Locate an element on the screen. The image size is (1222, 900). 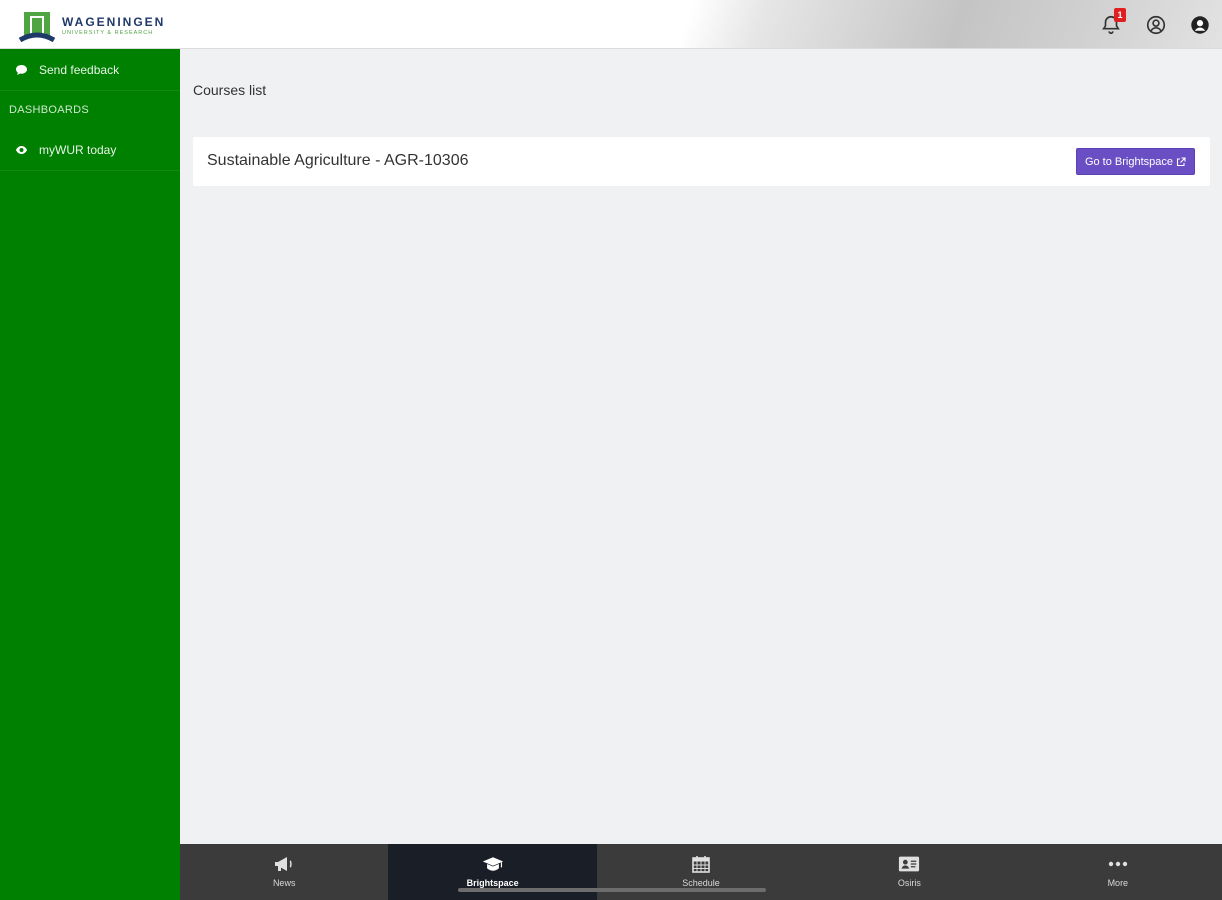
megaphone-icon is located at coordinates (284, 864).